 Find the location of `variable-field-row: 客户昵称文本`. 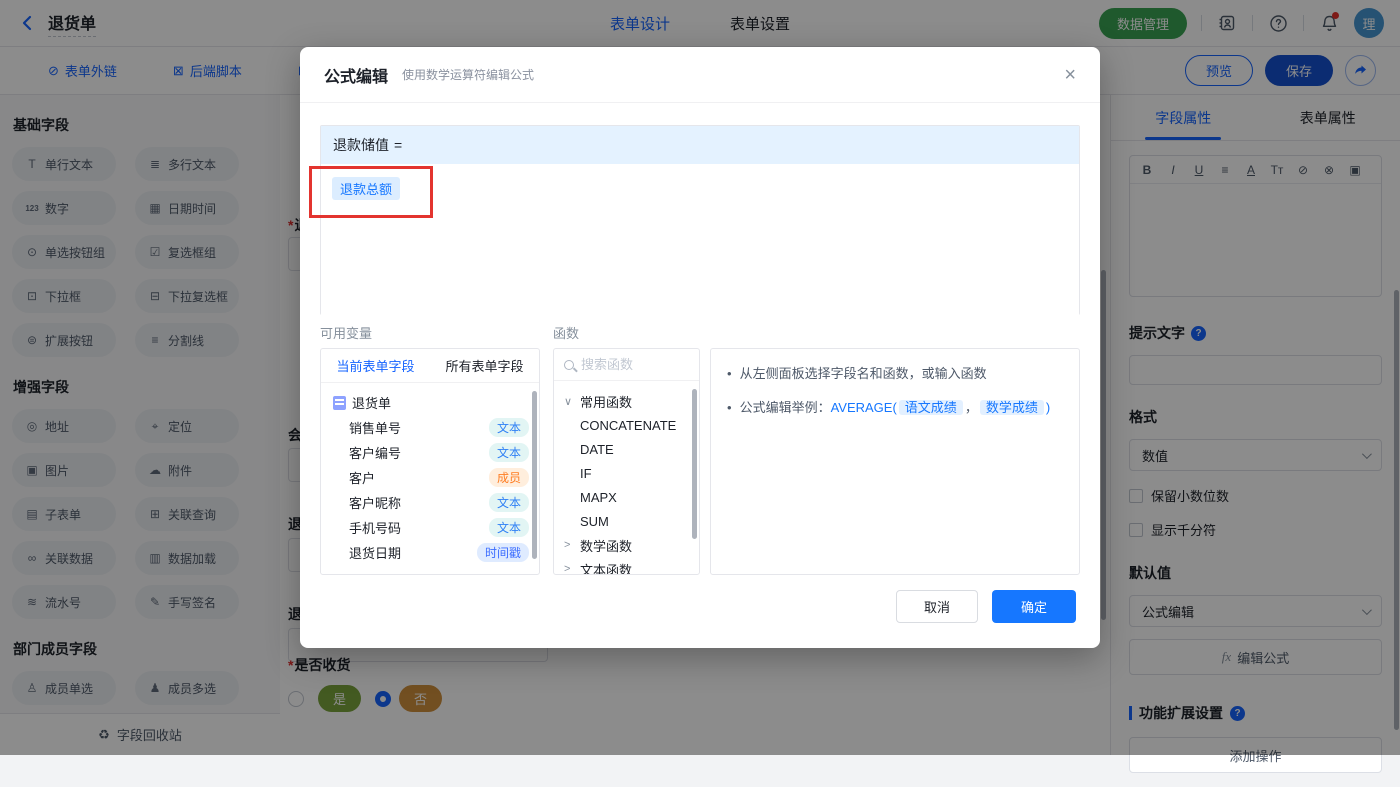

variable-field-row: 客户昵称文本 is located at coordinates (430, 502).